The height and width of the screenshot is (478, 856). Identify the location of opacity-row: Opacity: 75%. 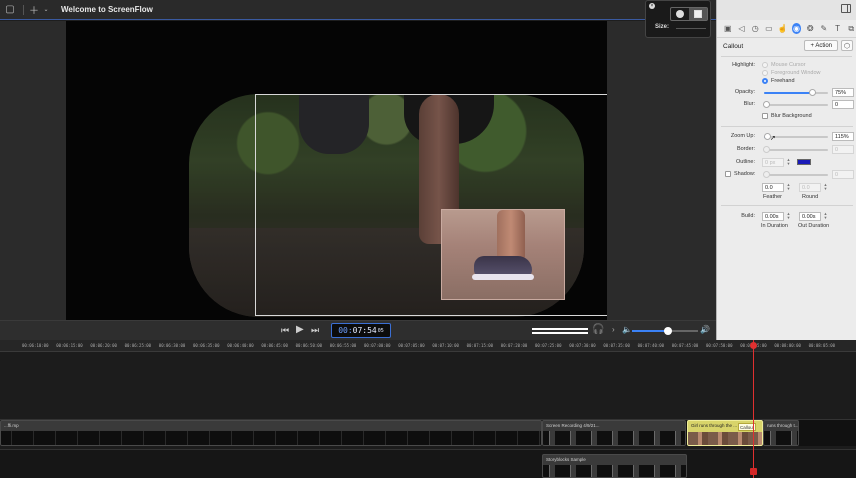
(786, 93).